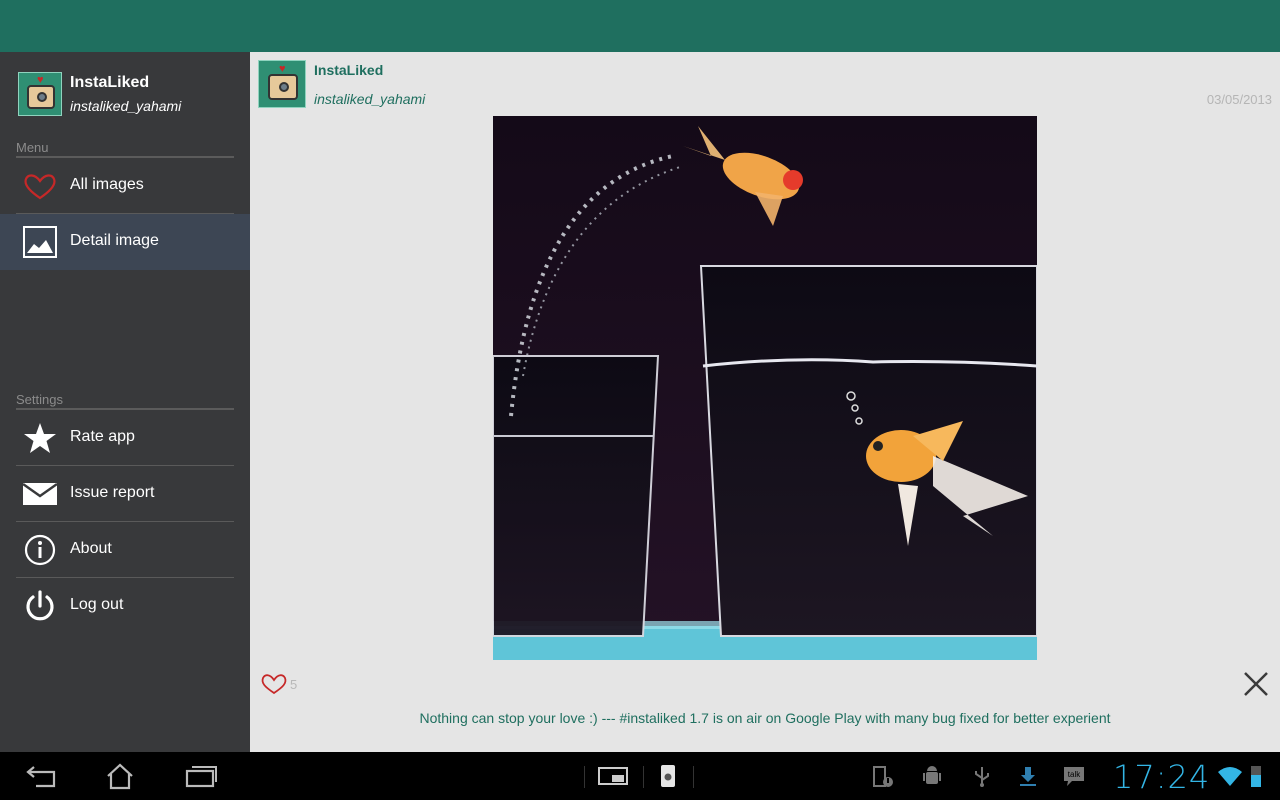 This screenshot has width=1280, height=800. I want to click on sidebar-item-label: Rate app, so click(102, 436).